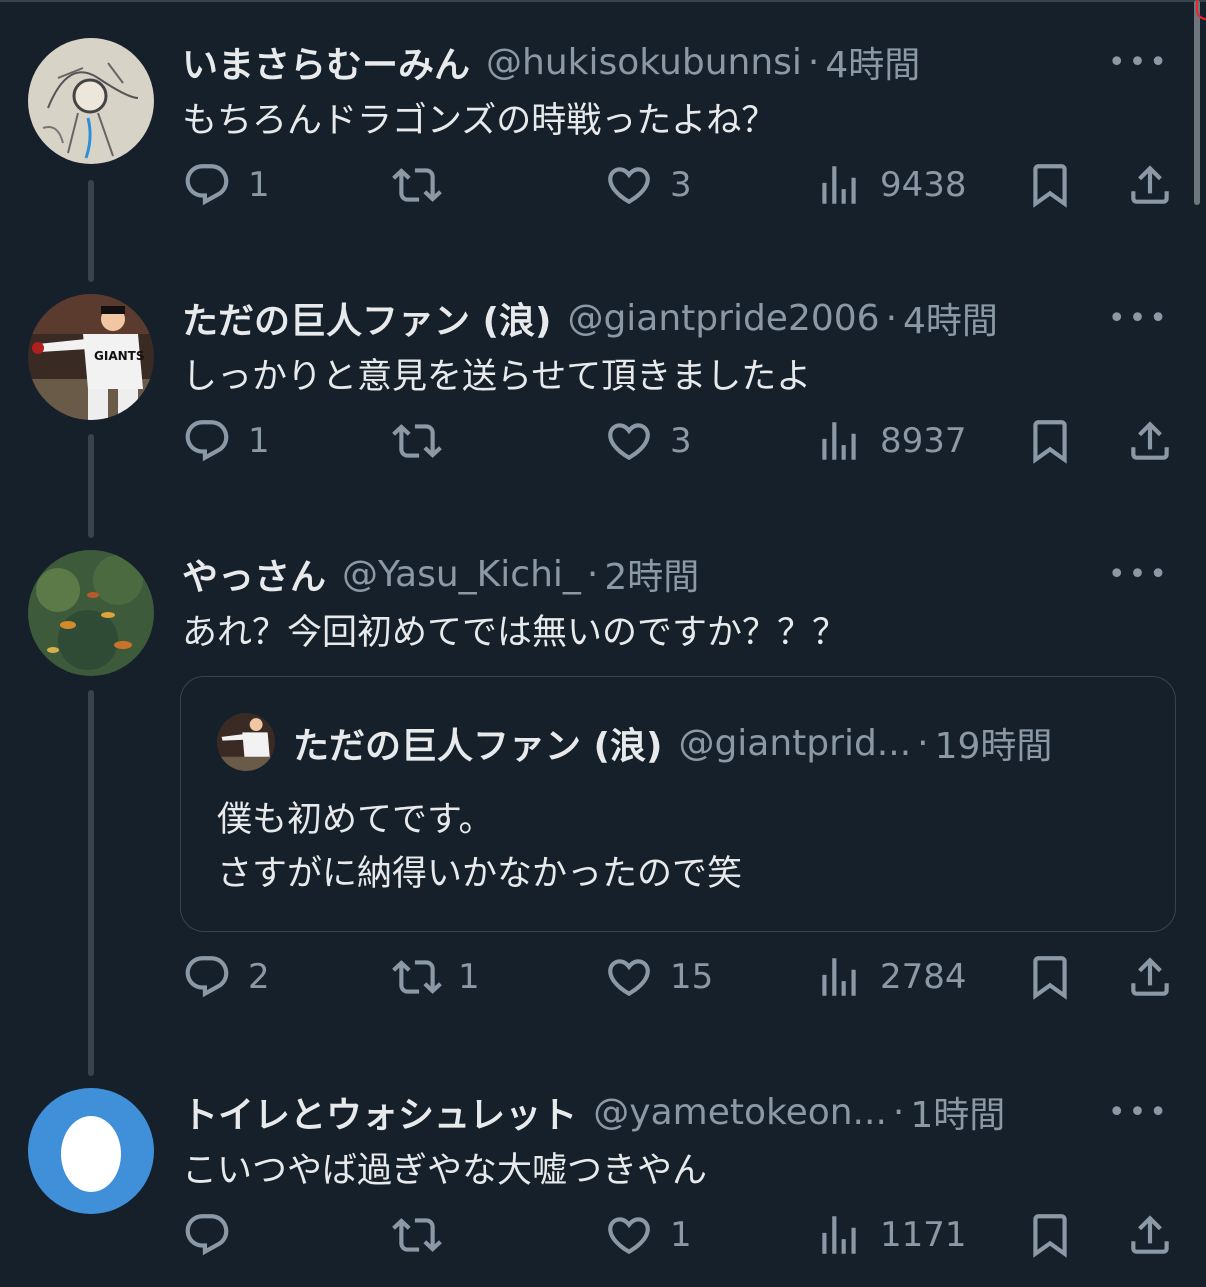  Describe the element at coordinates (469, 977) in the screenshot. I see `retweet-count: 1` at that location.